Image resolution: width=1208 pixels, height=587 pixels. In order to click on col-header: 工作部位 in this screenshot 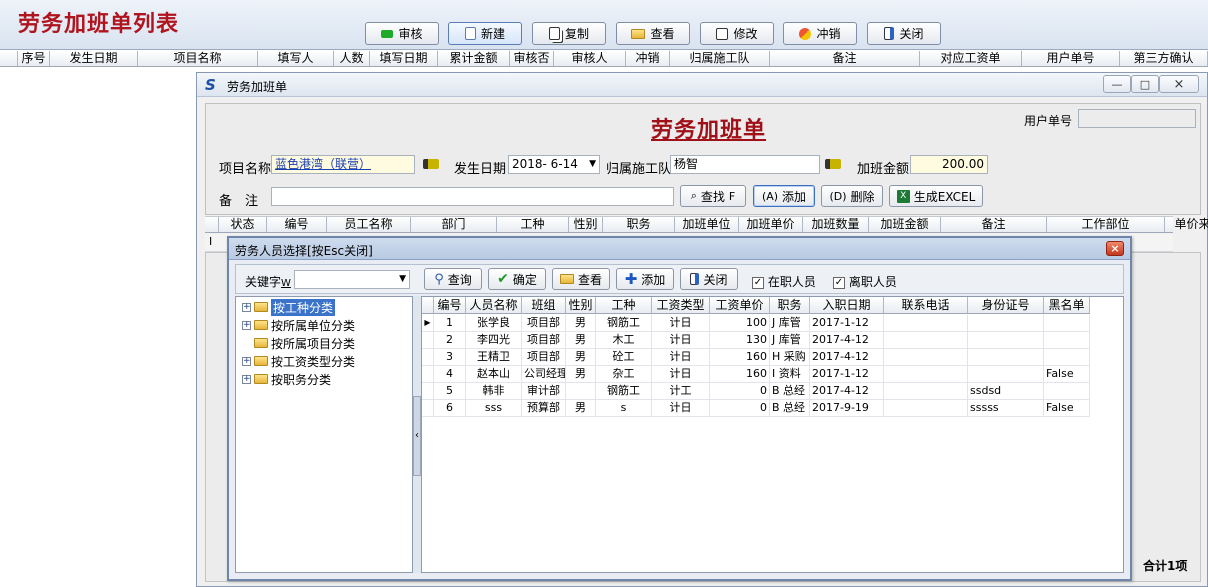, I will do `click(1106, 224)`.